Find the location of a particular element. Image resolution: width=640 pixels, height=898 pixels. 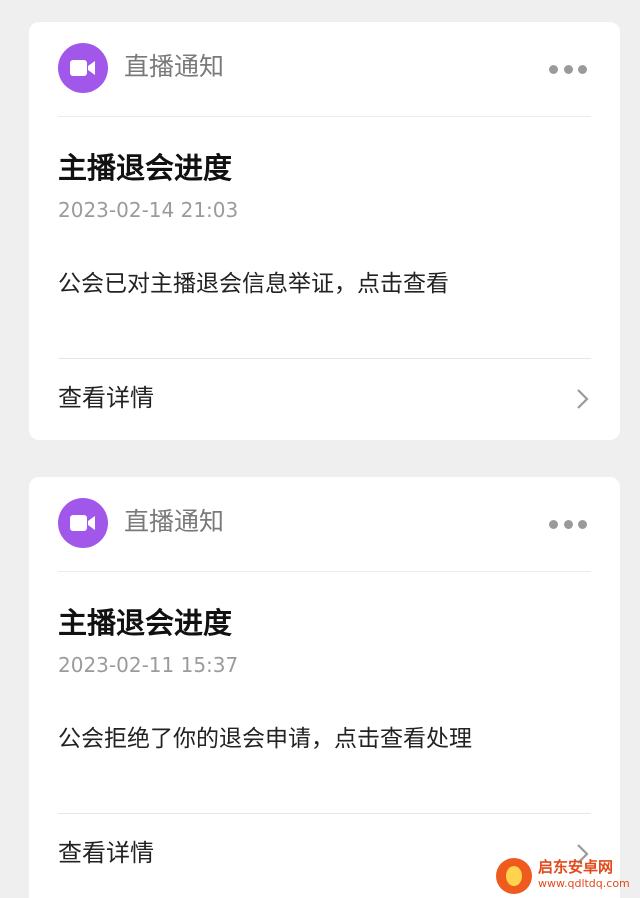

watermark-name: 启东安卓网 is located at coordinates (576, 867).